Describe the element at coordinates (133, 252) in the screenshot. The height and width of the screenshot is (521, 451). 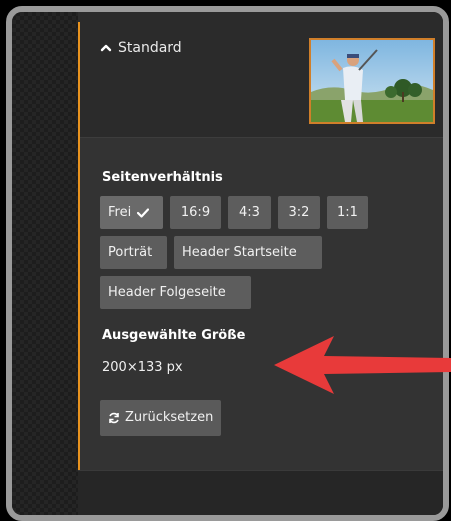
I see `ratio-button-portrait: Porträt` at that location.